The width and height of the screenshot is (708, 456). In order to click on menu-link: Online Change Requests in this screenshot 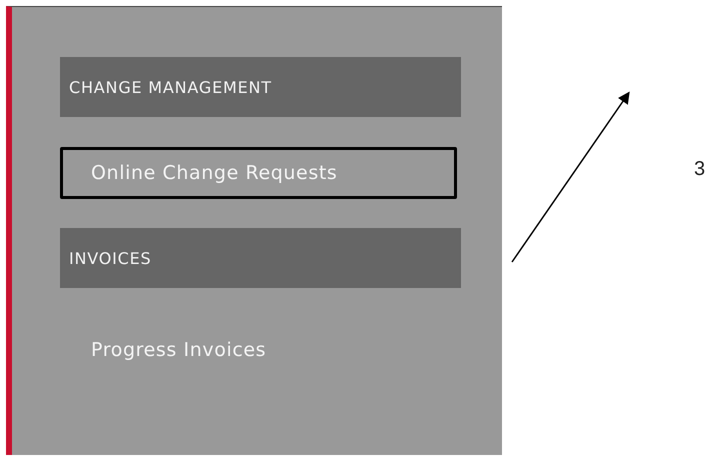, I will do `click(258, 173)`.